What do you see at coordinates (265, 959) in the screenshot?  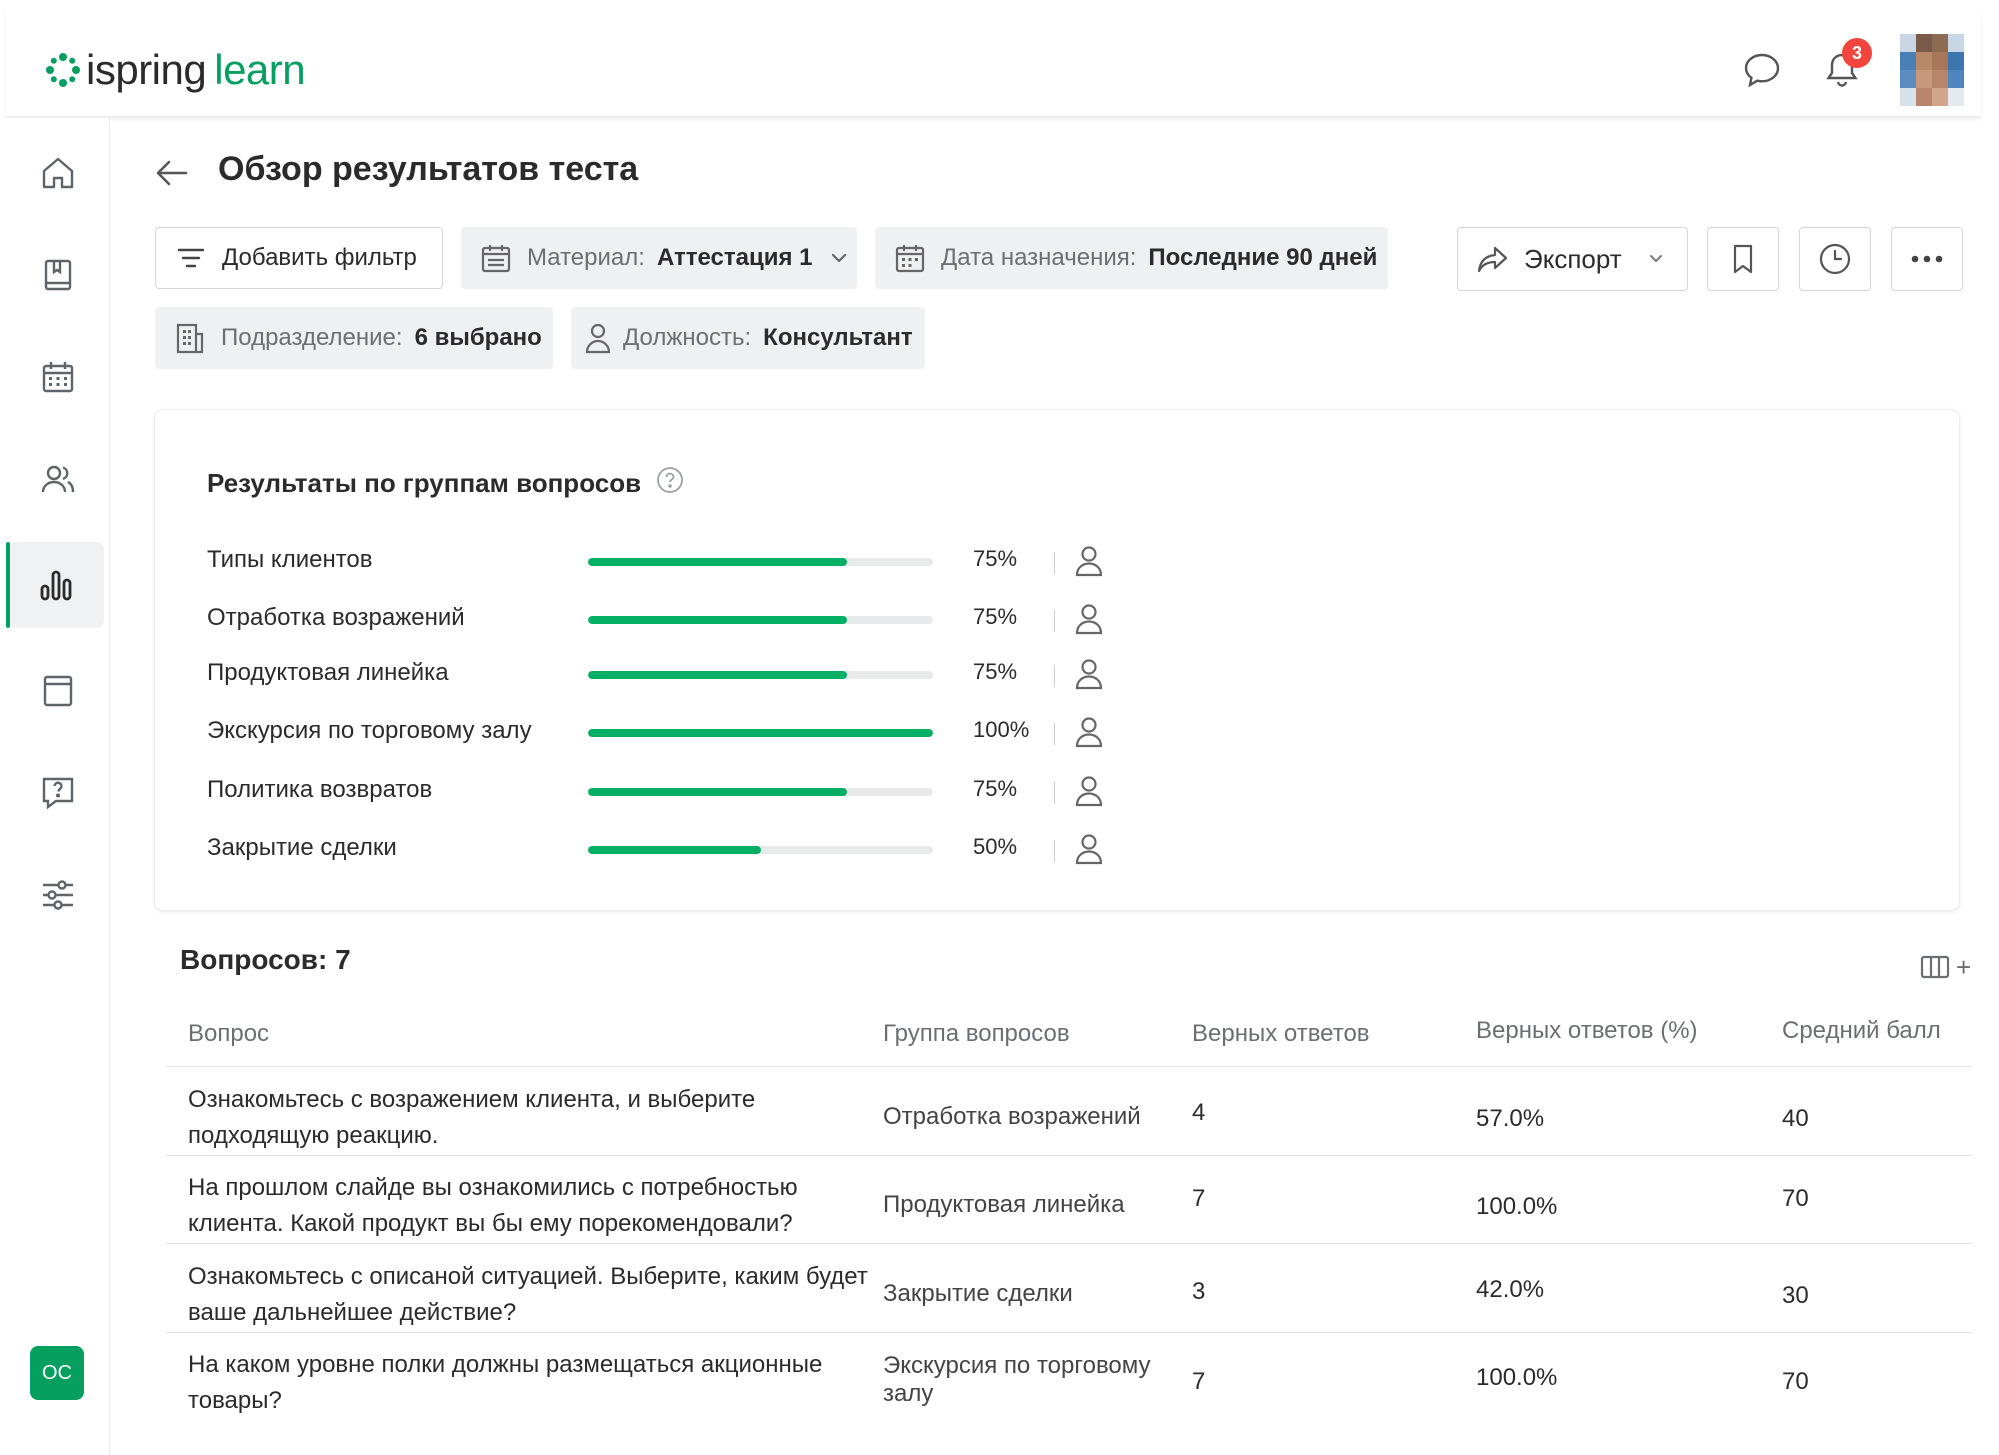 I see `questions-count: Вопросов: 7` at bounding box center [265, 959].